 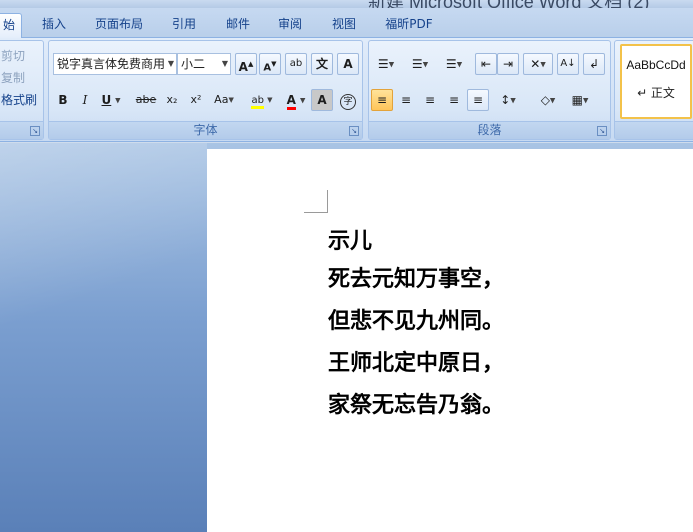 I want to click on poem-line: 王师北定中原日，, so click(x=416, y=363).